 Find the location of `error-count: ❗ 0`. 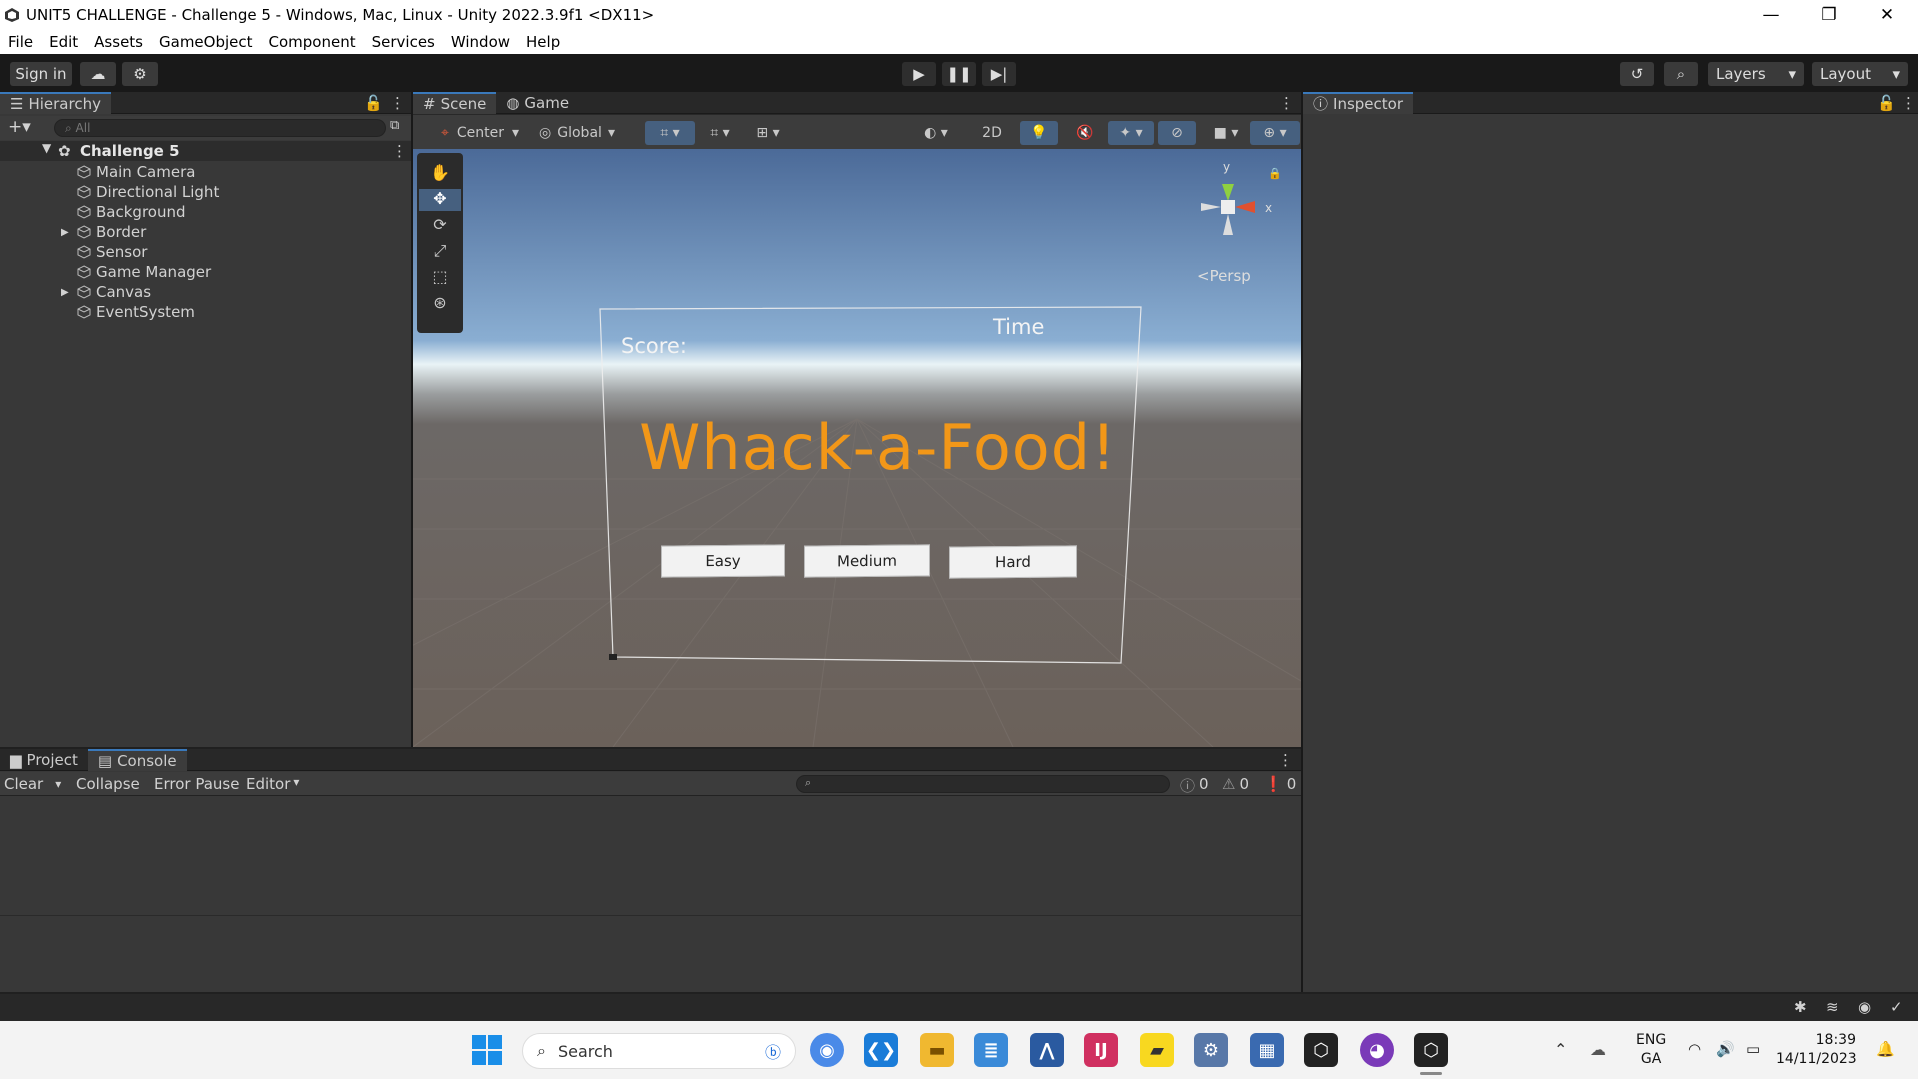

error-count: ❗ 0 is located at coordinates (1280, 784).